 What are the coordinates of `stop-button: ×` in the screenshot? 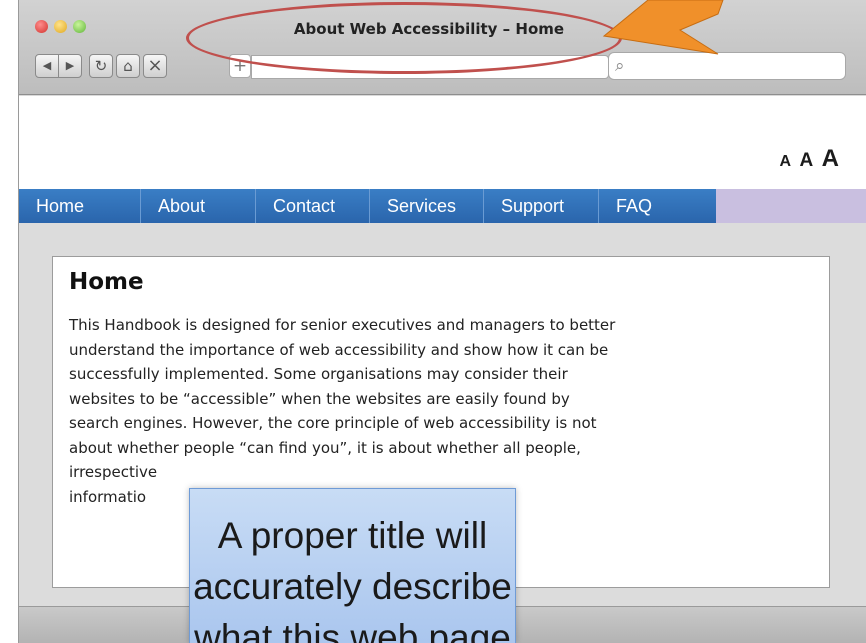 It's located at (155, 66).